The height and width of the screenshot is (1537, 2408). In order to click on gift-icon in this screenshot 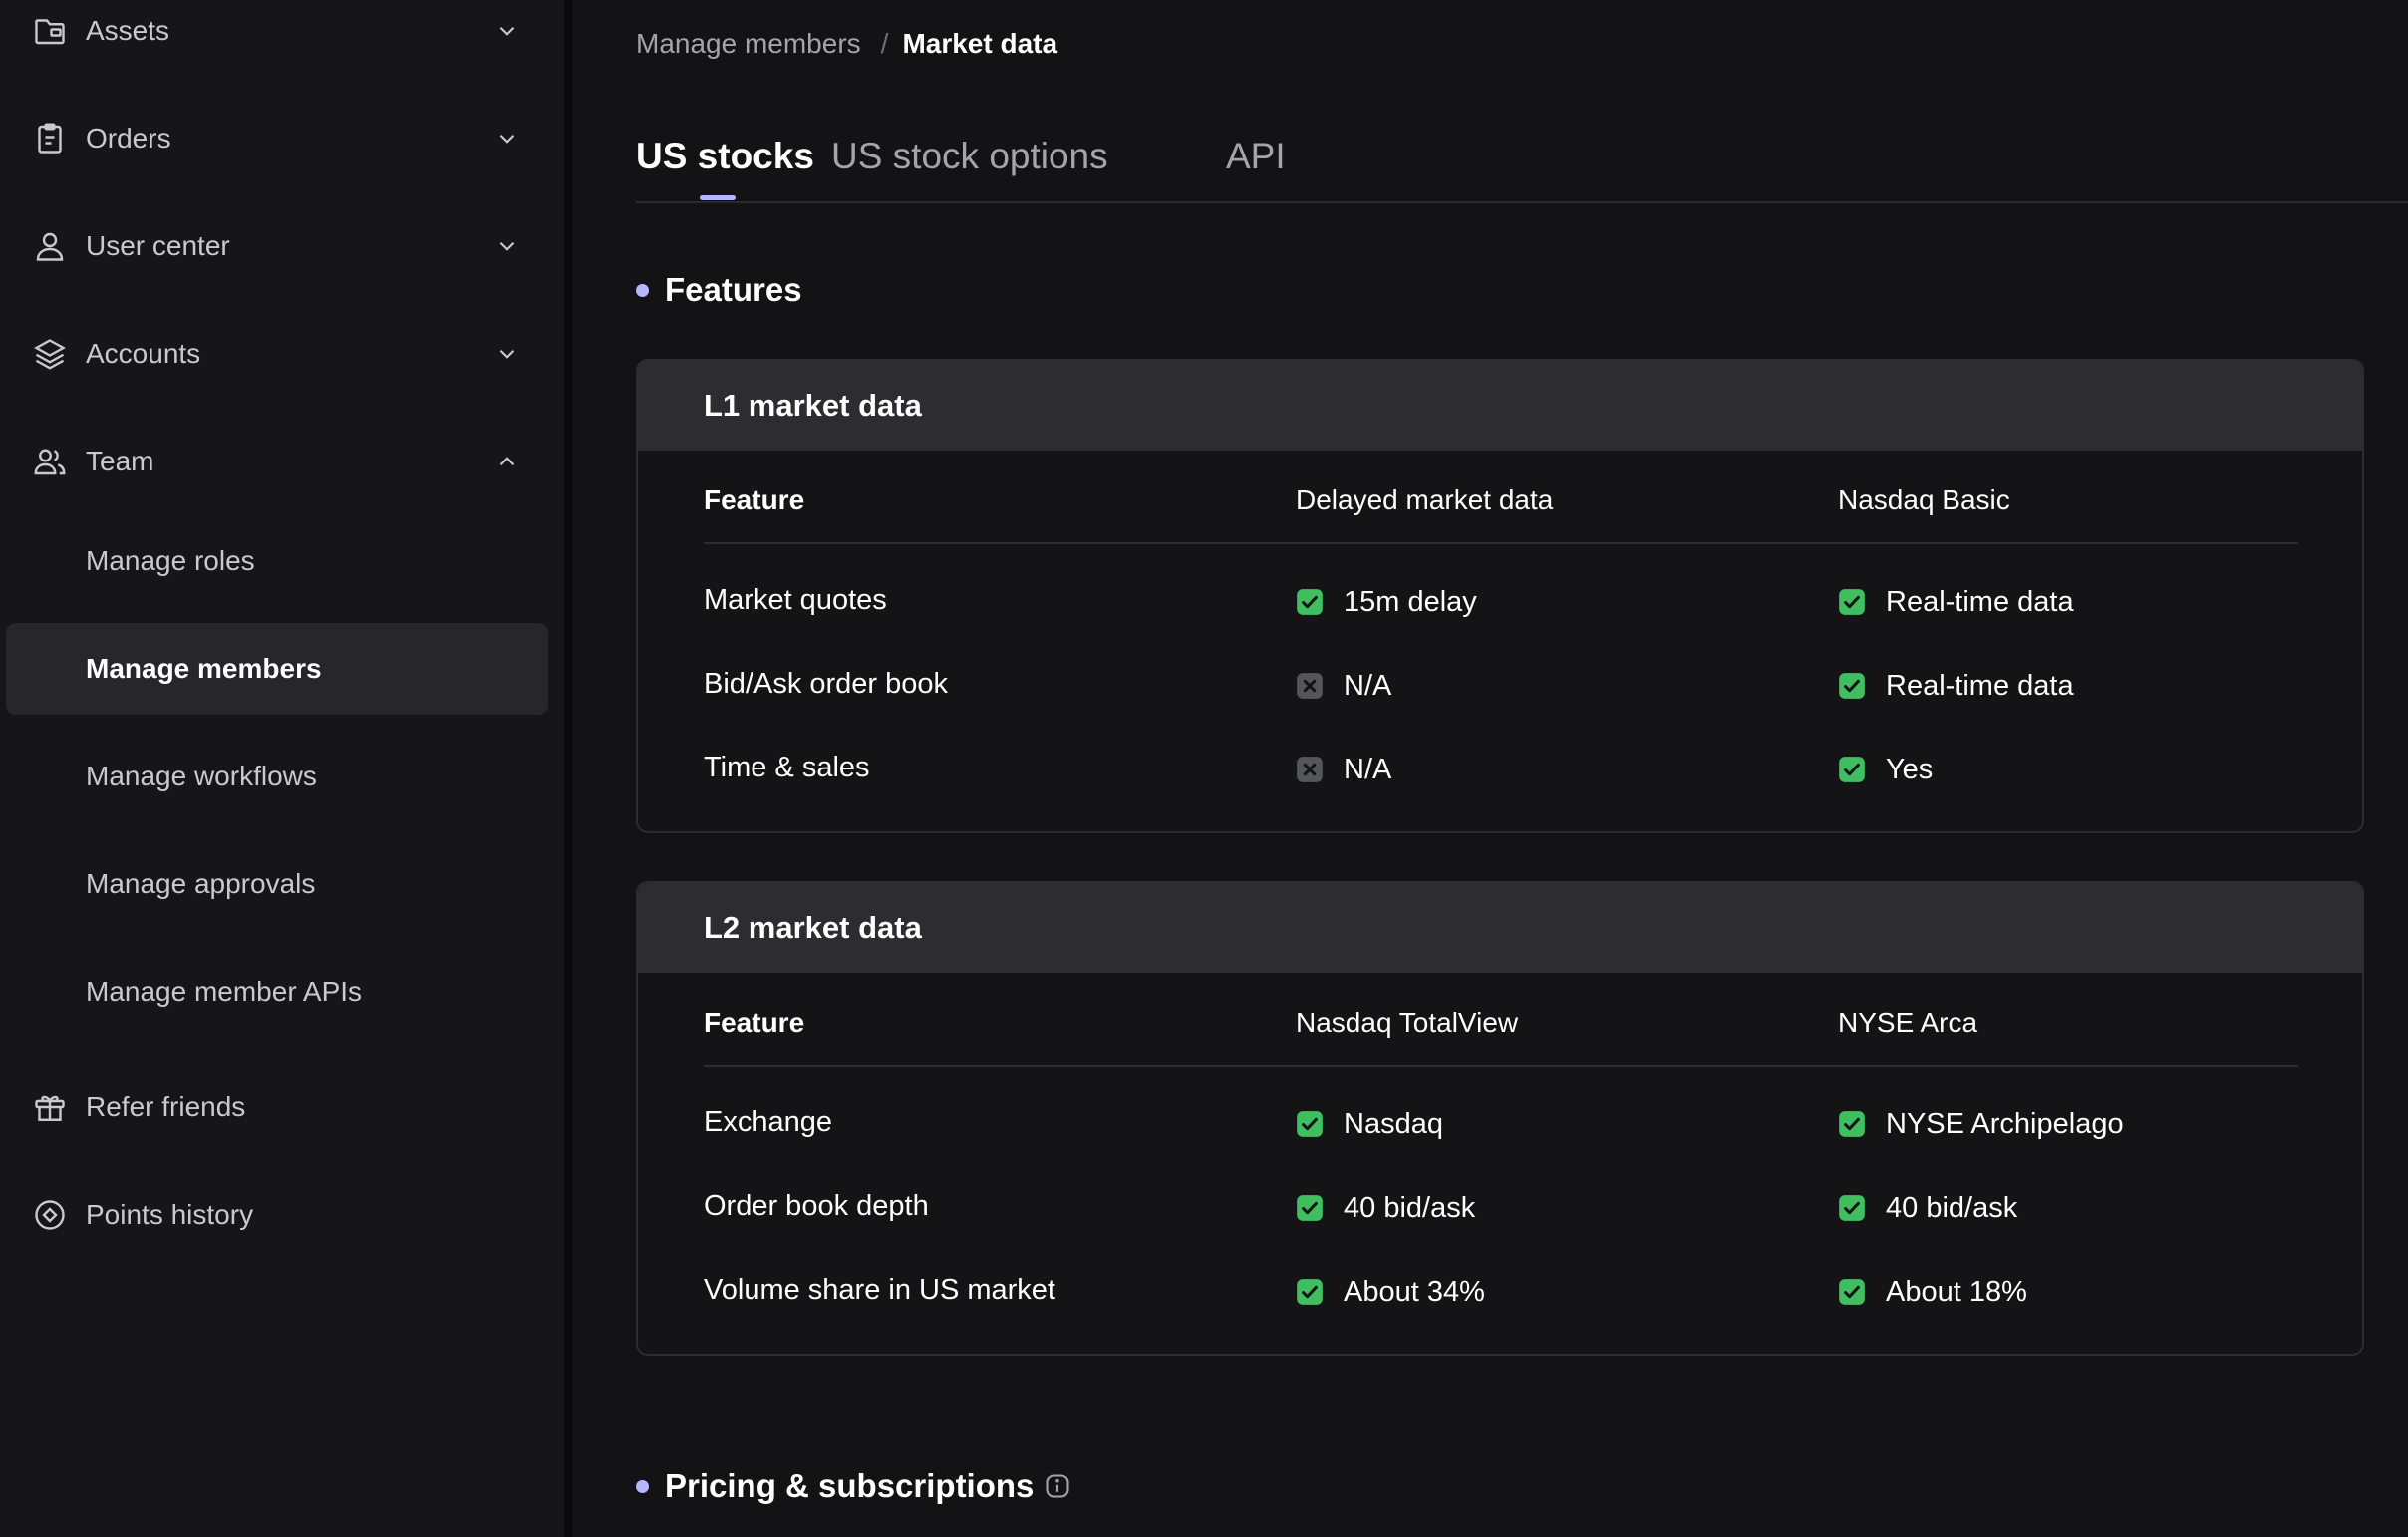, I will do `click(50, 1108)`.